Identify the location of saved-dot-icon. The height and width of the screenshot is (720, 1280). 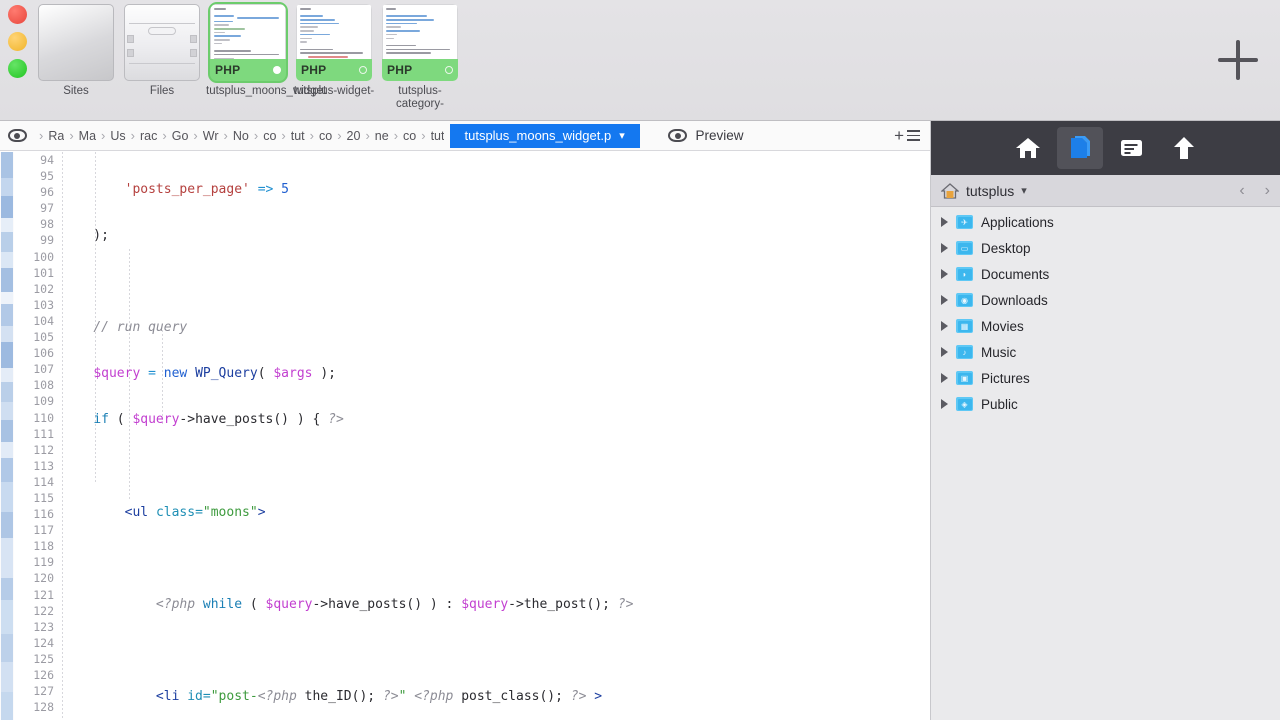
(449, 70).